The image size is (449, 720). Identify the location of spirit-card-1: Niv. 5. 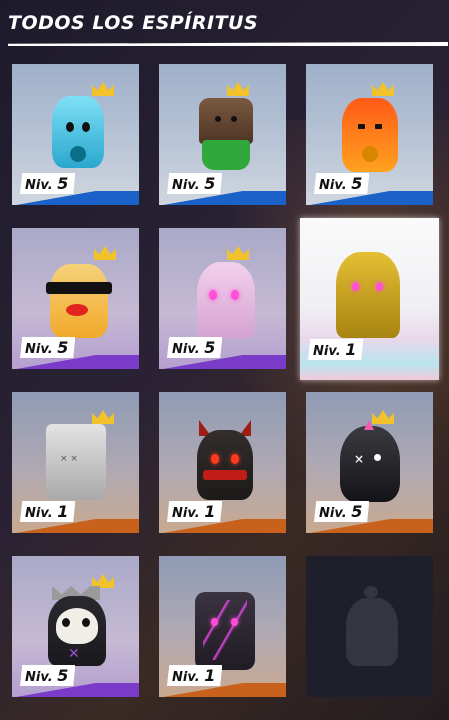
(75, 134).